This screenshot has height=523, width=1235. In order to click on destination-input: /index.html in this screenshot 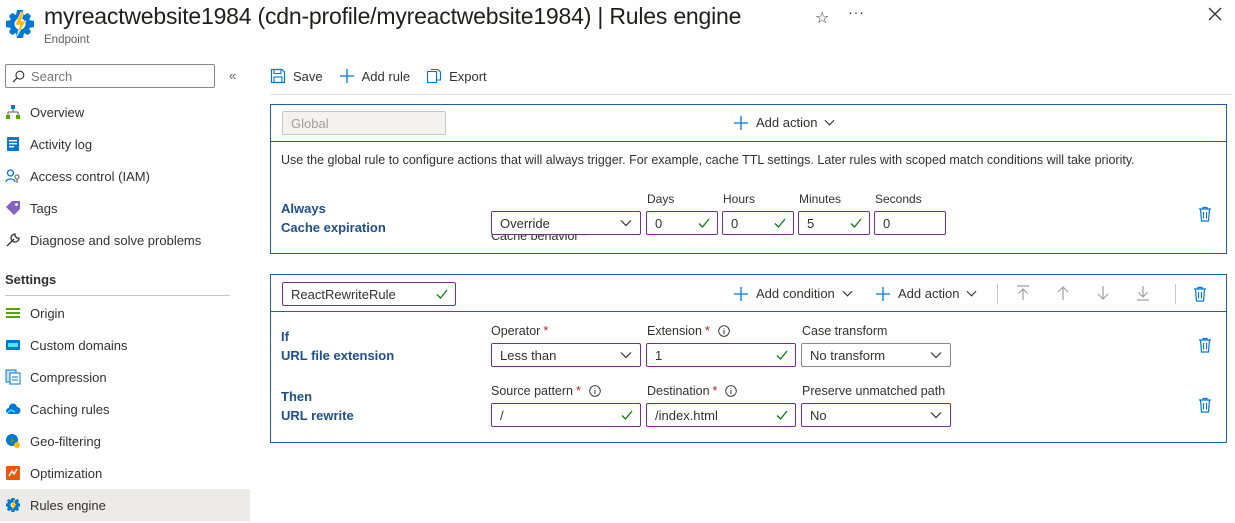, I will do `click(721, 415)`.